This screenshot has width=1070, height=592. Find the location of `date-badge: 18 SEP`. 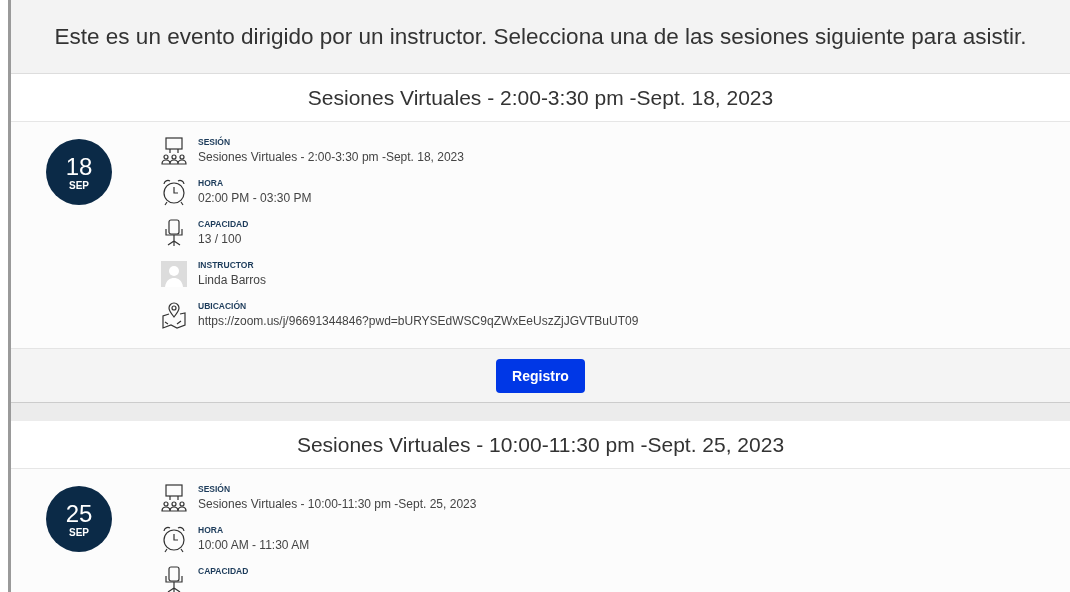

date-badge: 18 SEP is located at coordinates (79, 172).